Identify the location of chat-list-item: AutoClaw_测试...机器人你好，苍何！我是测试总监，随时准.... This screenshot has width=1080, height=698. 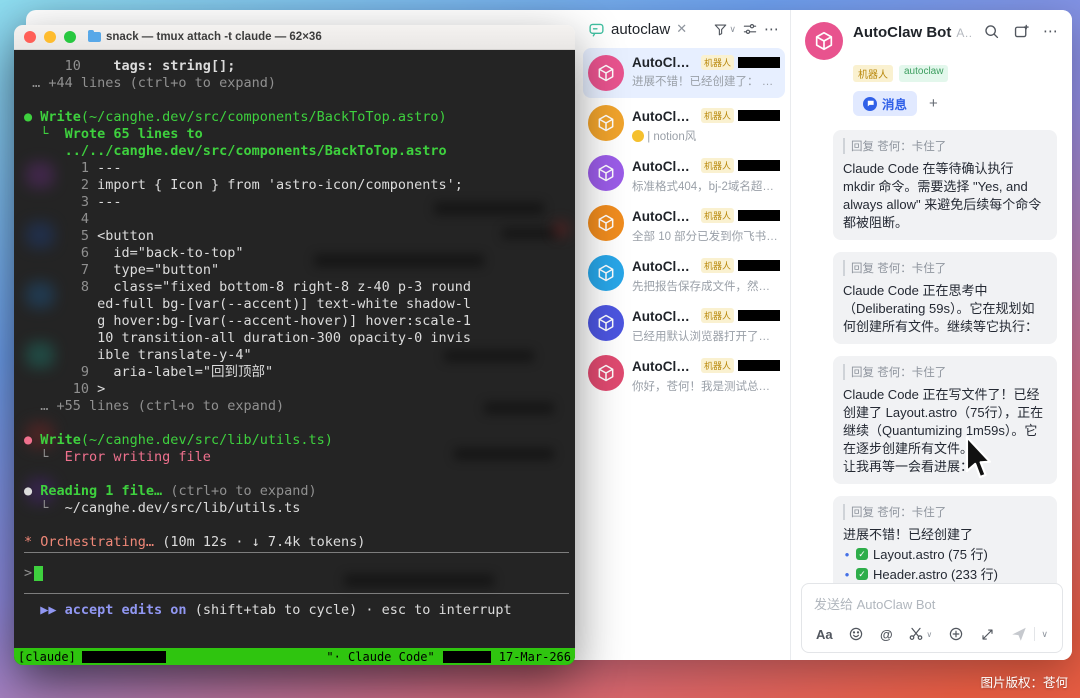
(684, 373).